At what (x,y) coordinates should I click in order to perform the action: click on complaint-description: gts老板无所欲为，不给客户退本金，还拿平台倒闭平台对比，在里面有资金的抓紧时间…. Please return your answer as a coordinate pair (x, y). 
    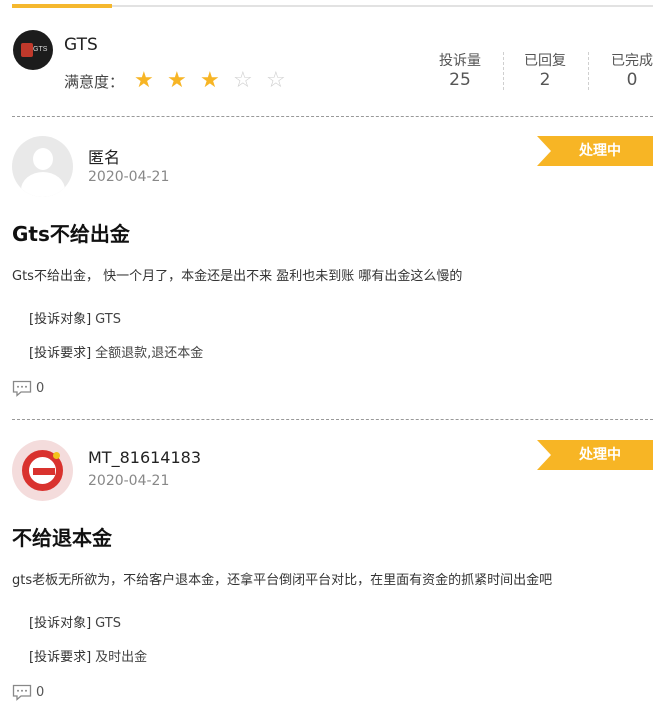
    Looking at the image, I should click on (282, 580).